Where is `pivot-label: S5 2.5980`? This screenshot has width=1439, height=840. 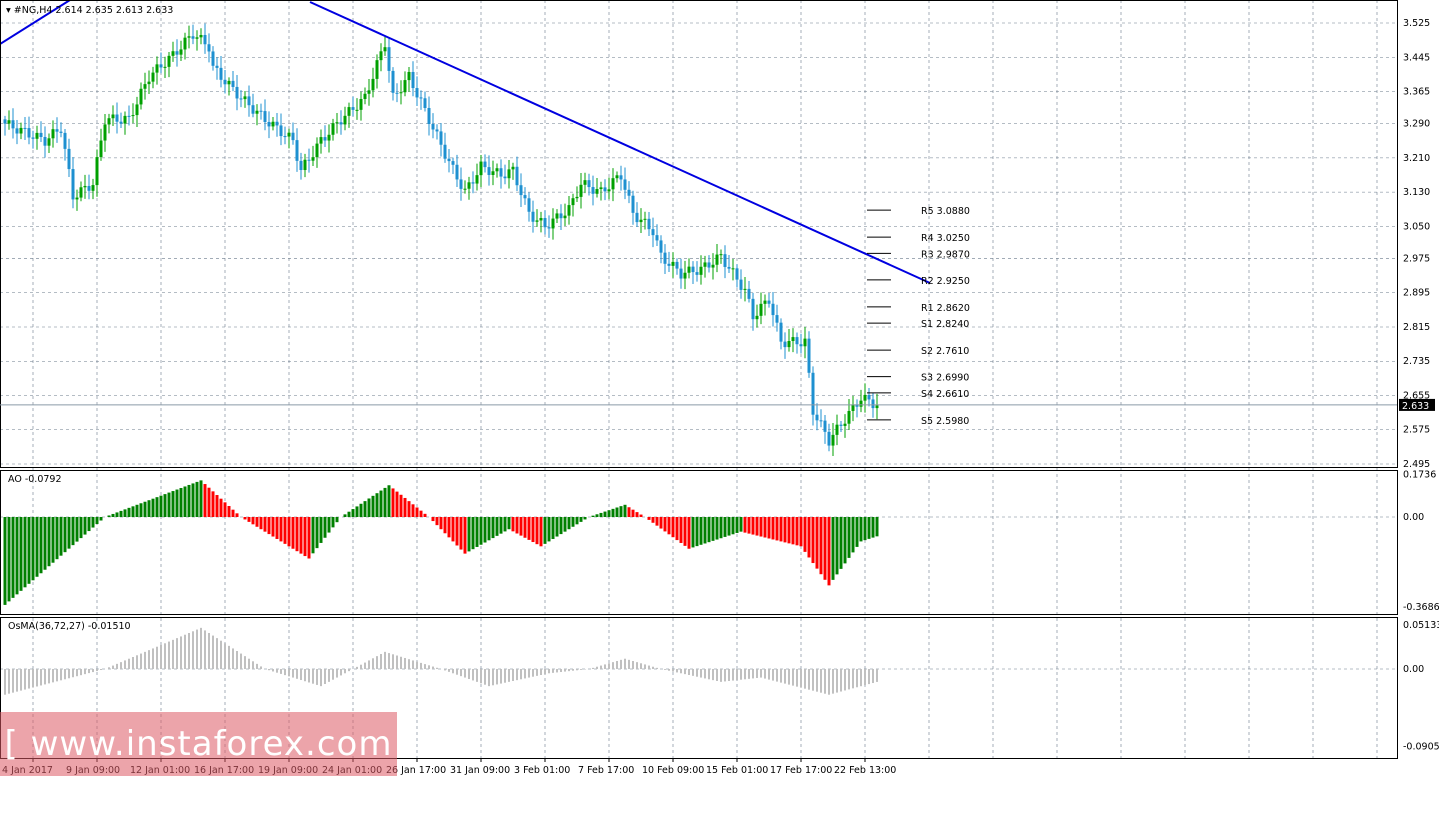
pivot-label: S5 2.5980 is located at coordinates (945, 421).